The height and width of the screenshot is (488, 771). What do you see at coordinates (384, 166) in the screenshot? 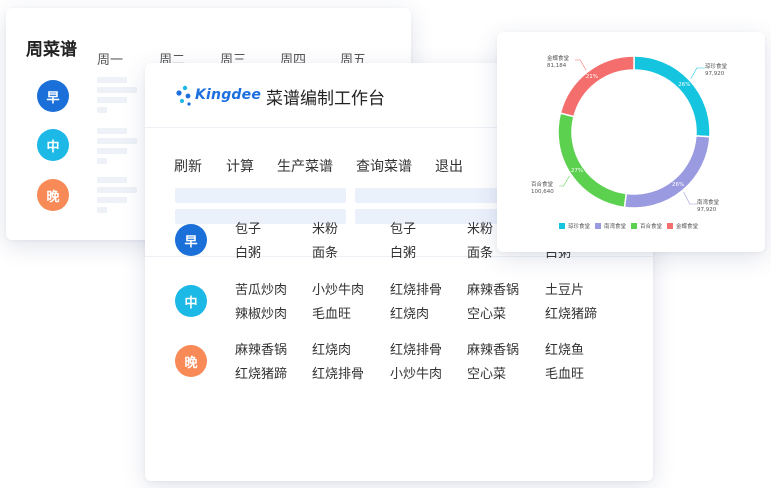
I see `query-menu-button: 查询菜谱` at bounding box center [384, 166].